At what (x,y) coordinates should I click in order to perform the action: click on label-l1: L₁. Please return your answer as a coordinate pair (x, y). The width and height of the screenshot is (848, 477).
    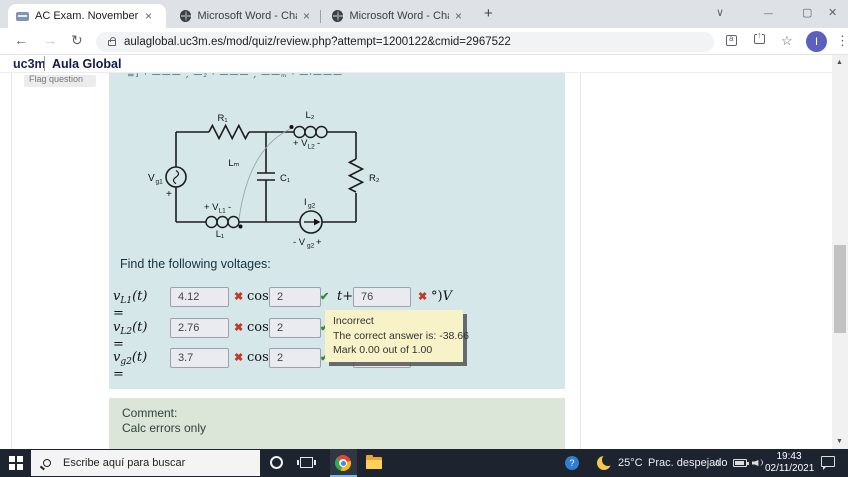
    Looking at the image, I should click on (220, 234).